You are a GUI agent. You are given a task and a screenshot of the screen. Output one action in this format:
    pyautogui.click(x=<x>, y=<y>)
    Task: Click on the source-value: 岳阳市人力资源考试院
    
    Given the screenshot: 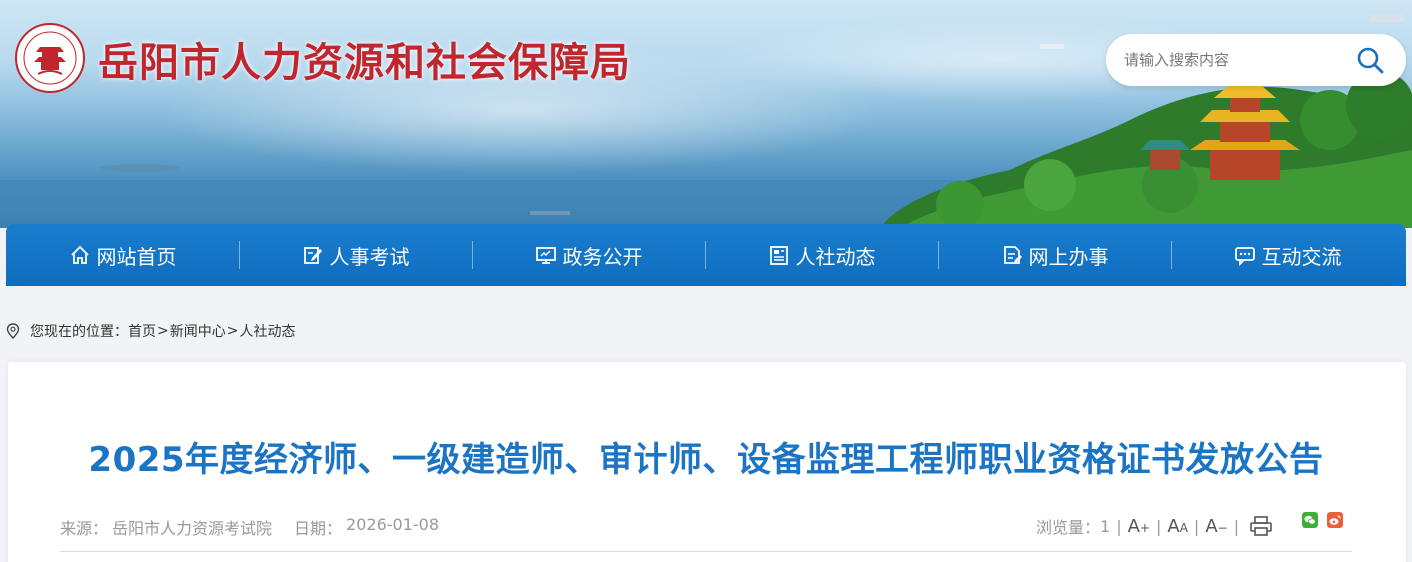 What is the action you would take?
    pyautogui.click(x=192, y=528)
    